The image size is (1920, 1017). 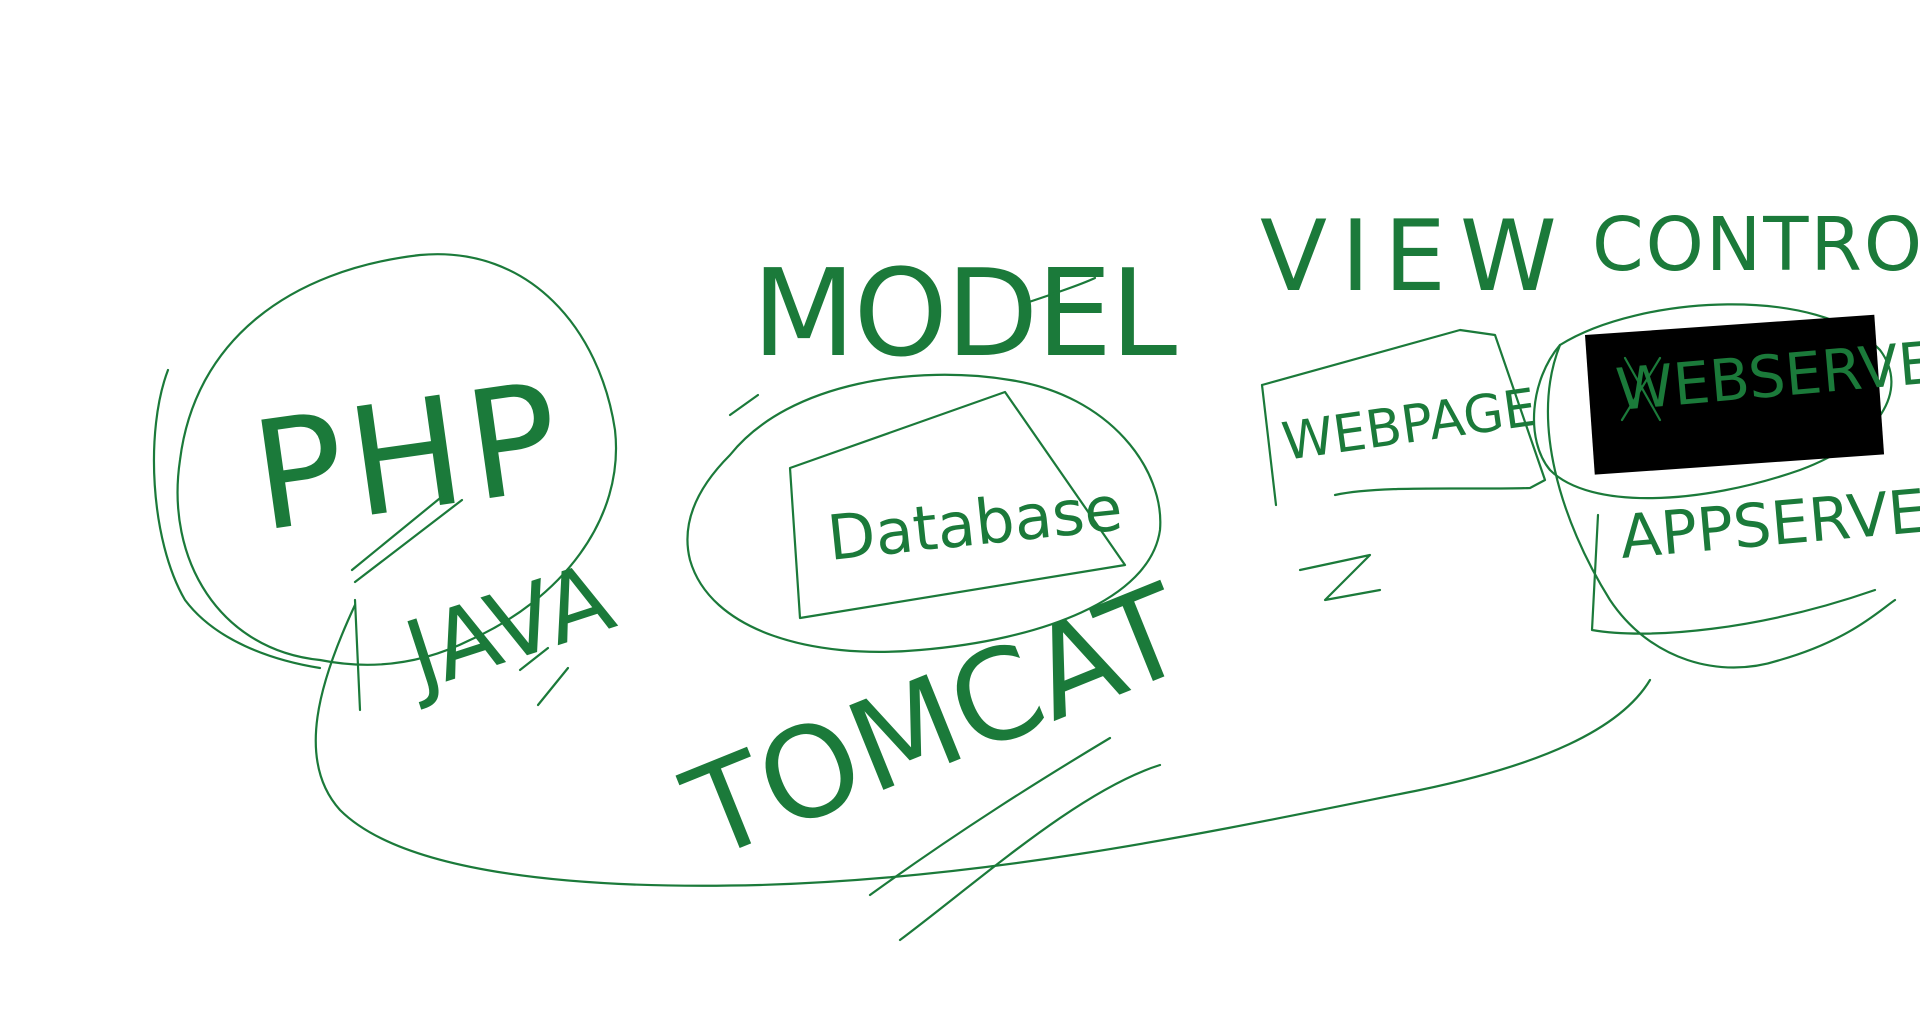 I want to click on webpage-label: WEBPAGE, so click(x=1409, y=425).